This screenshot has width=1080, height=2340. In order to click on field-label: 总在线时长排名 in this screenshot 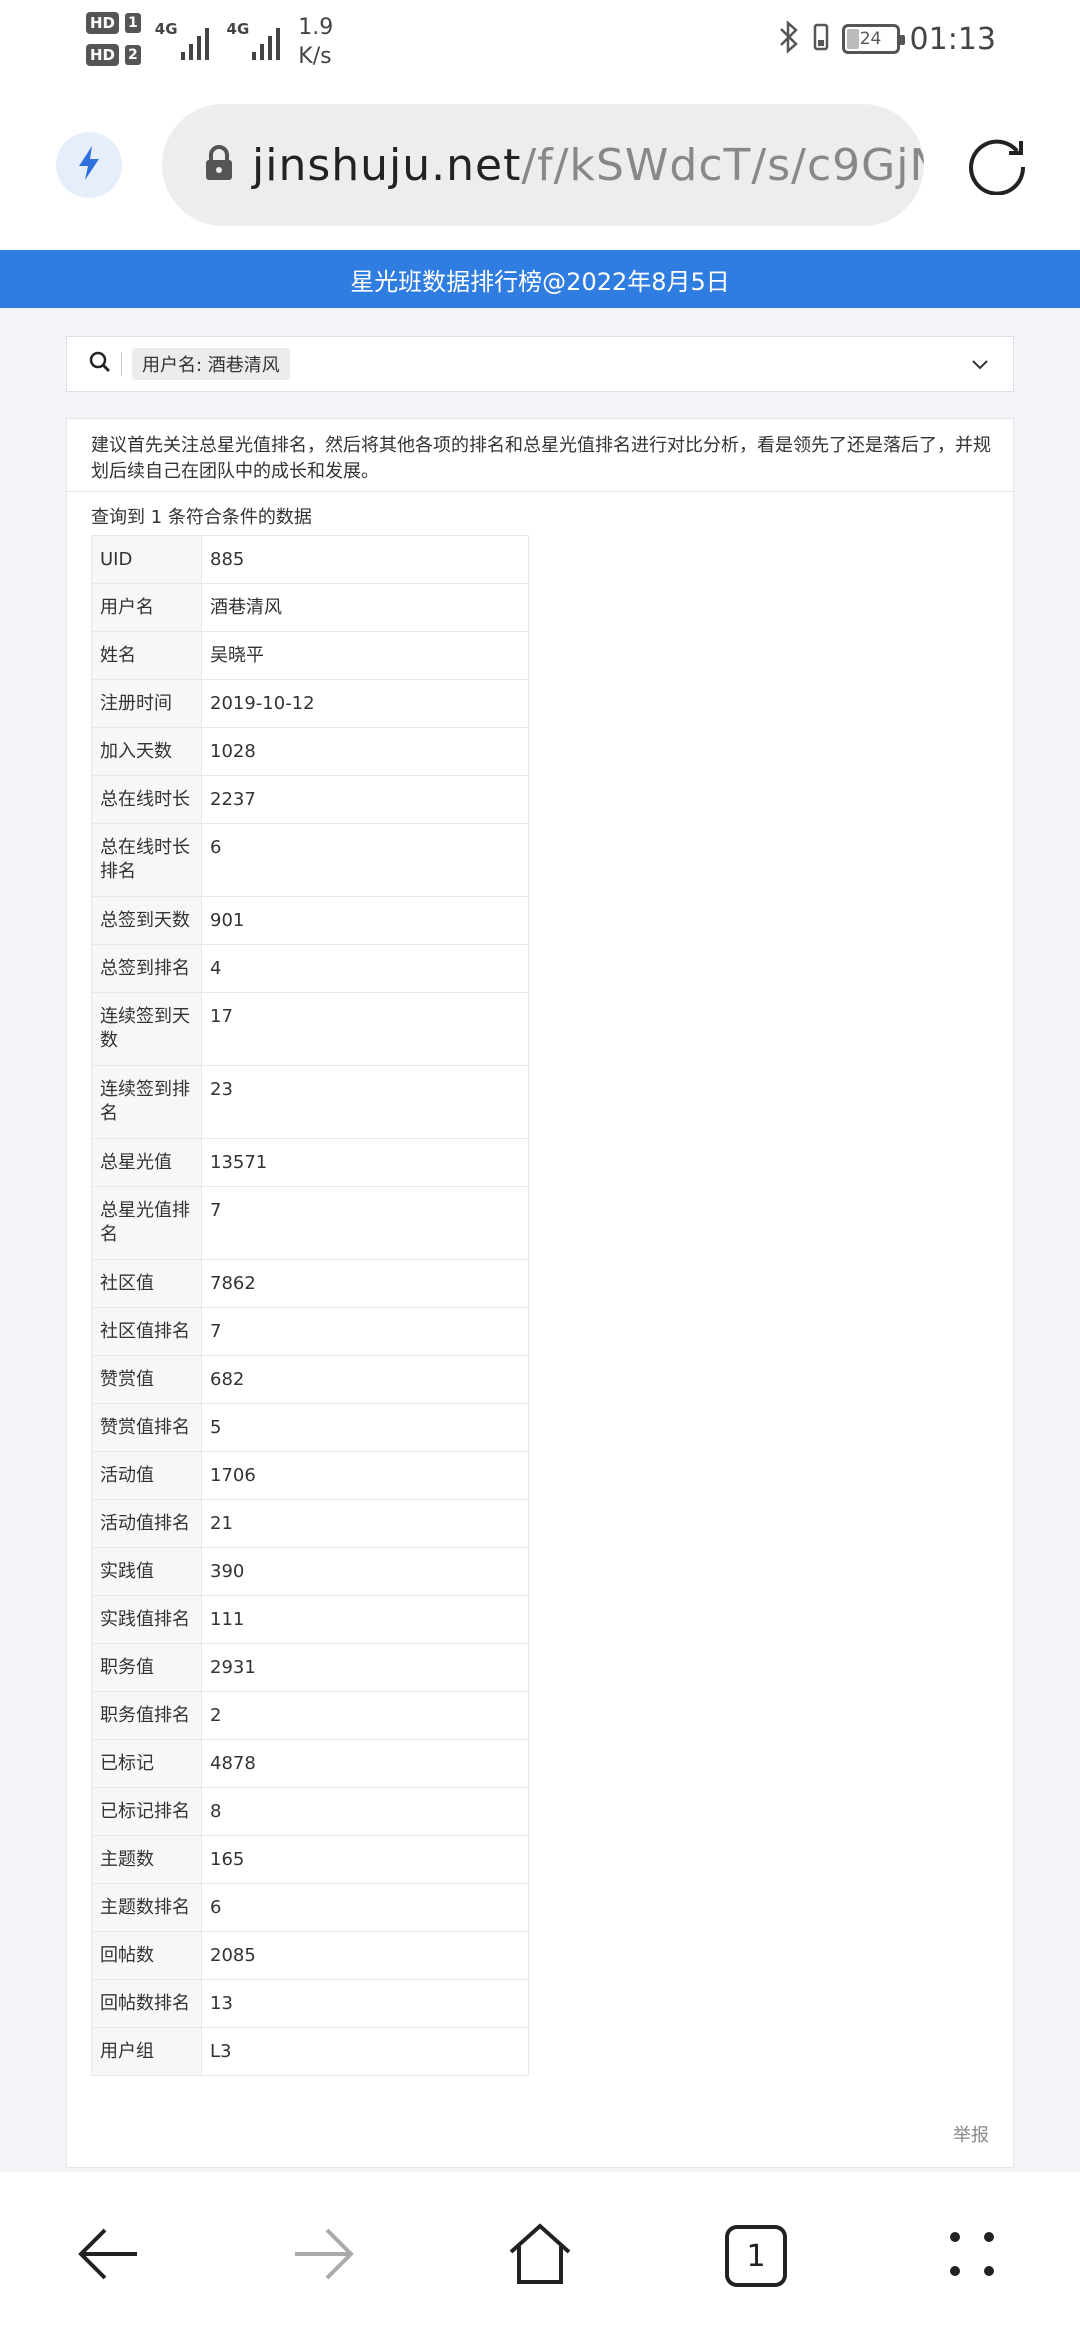, I will do `click(146, 860)`.